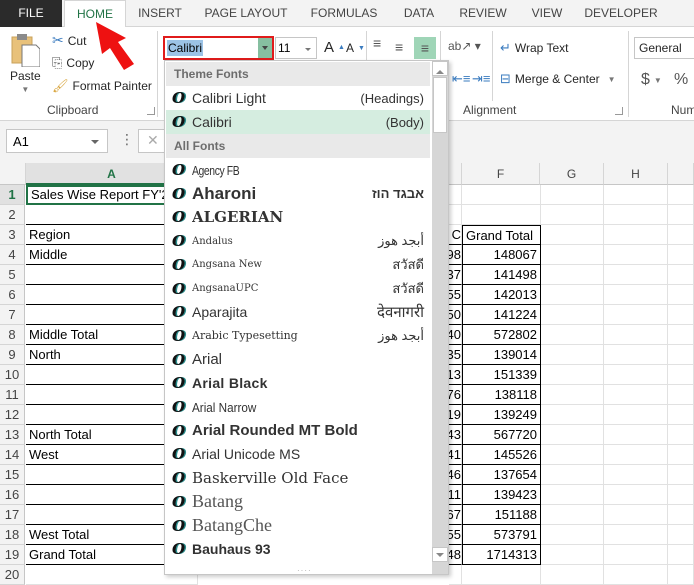  I want to click on tab-view: VIEW, so click(547, 13).